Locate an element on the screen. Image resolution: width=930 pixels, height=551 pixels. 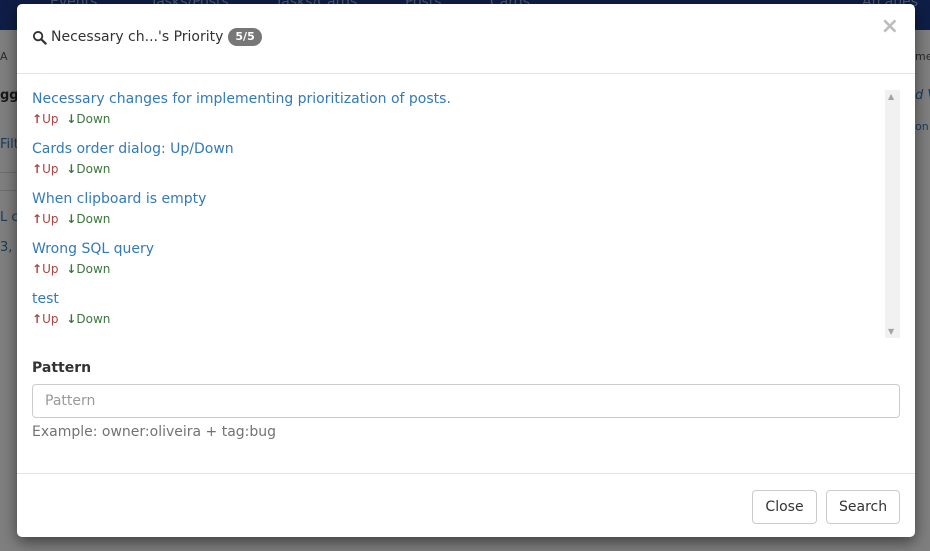
count-badge: 5/5 is located at coordinates (245, 37).